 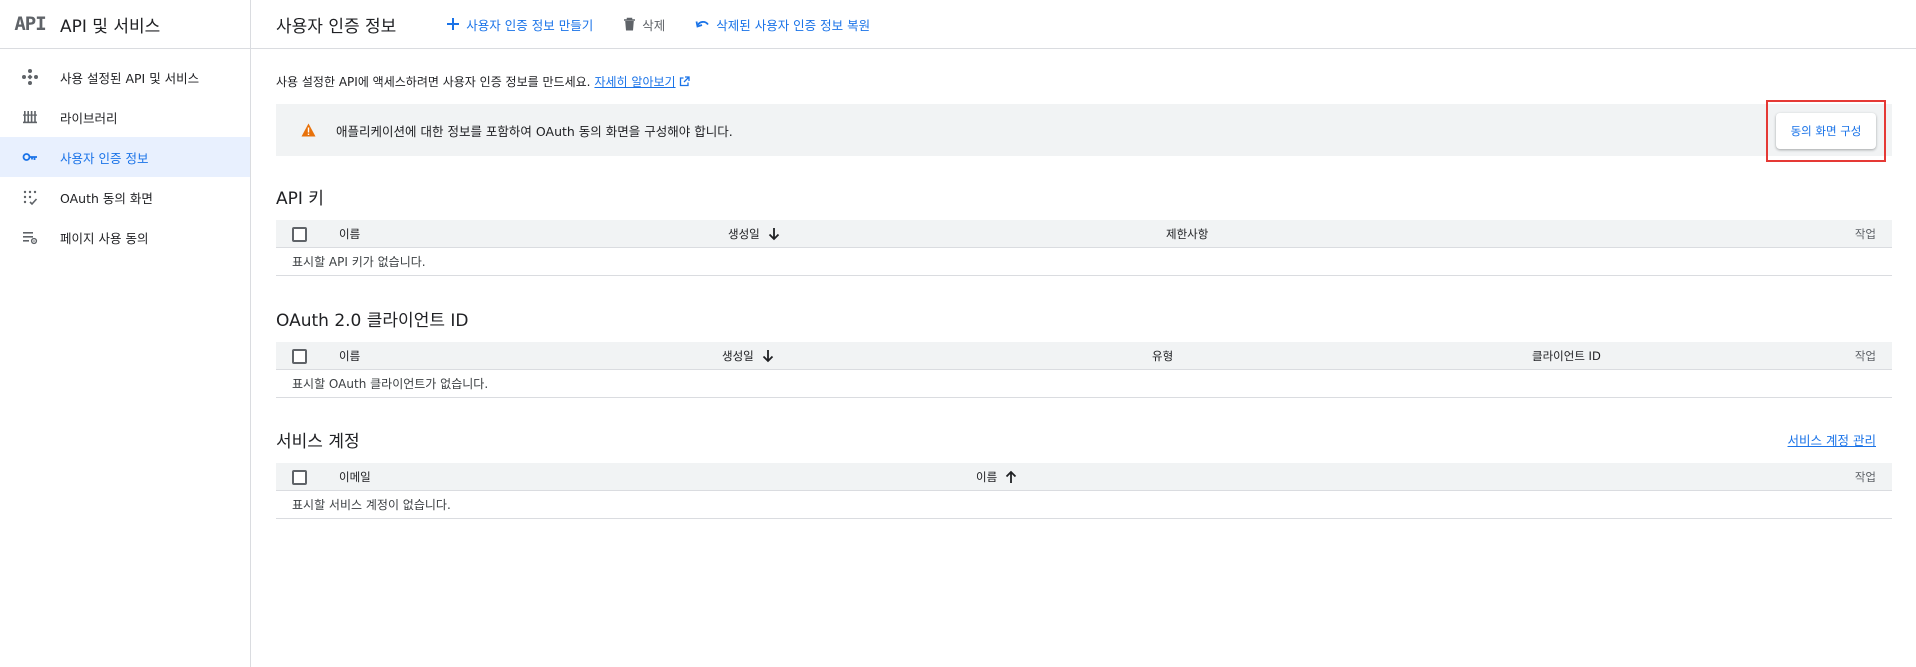 I want to click on restore-label: 삭제된 사용자 인증 정보 복원, so click(x=793, y=25).